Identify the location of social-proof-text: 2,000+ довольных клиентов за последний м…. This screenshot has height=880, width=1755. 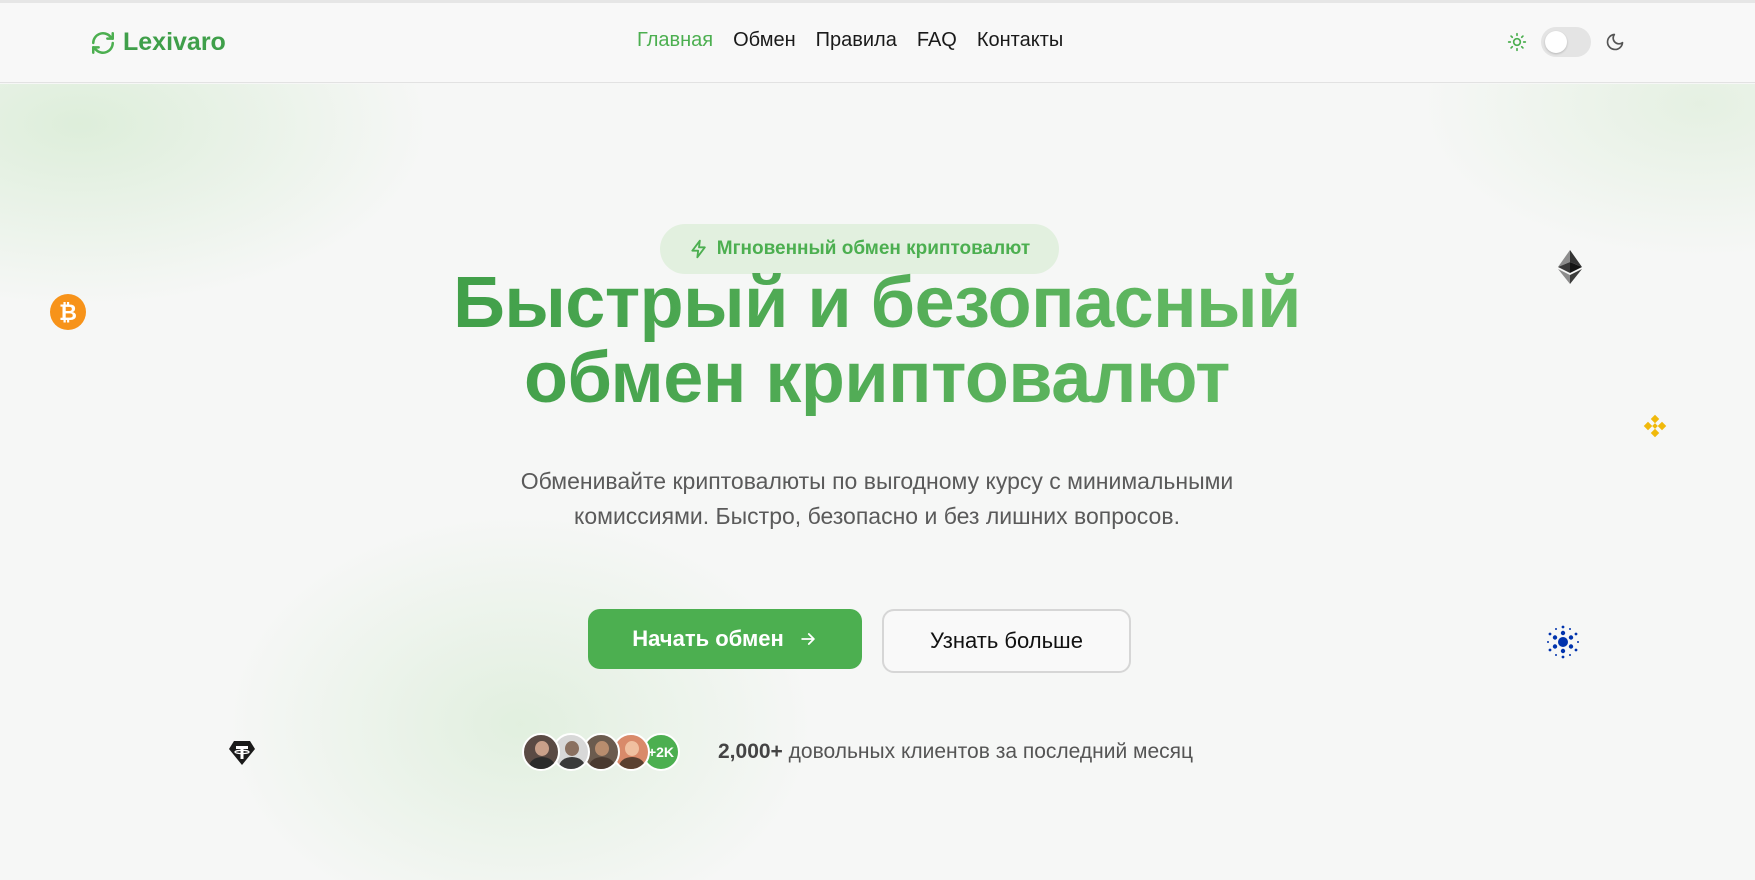
(955, 752).